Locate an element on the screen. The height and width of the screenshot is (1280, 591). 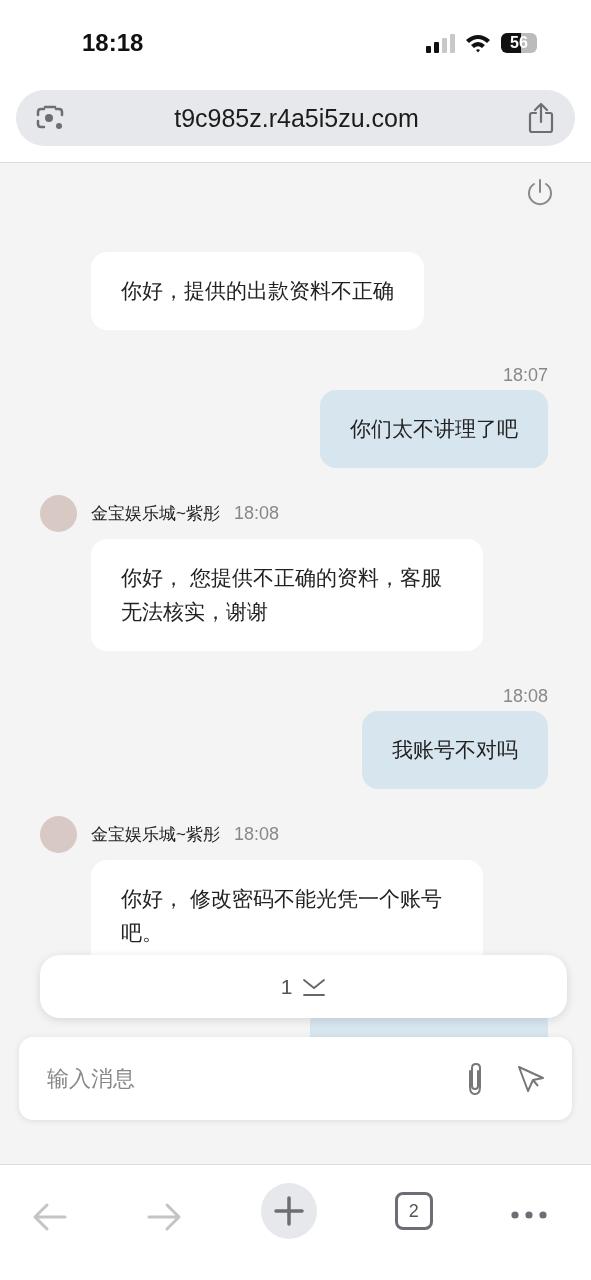
share-icon is located at coordinates (541, 118).